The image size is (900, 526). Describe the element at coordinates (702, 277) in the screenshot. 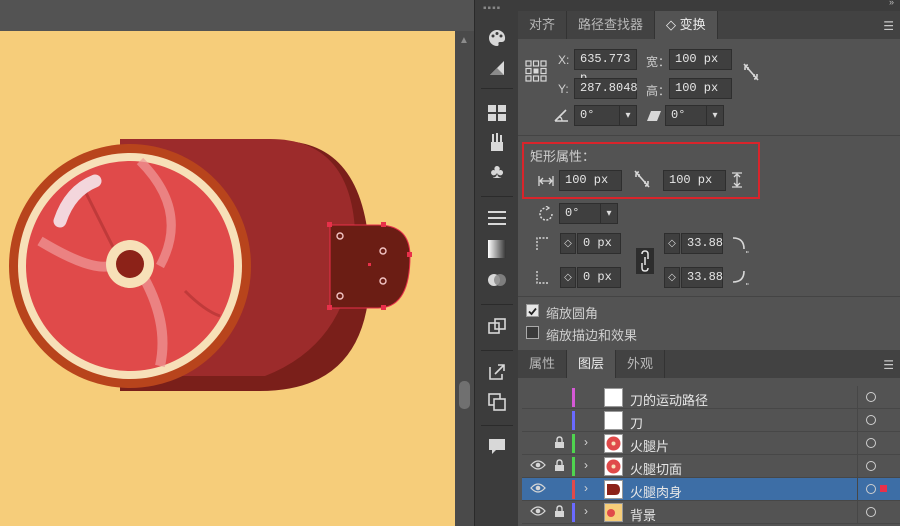

I see `corner-br-field: 33.88` at that location.